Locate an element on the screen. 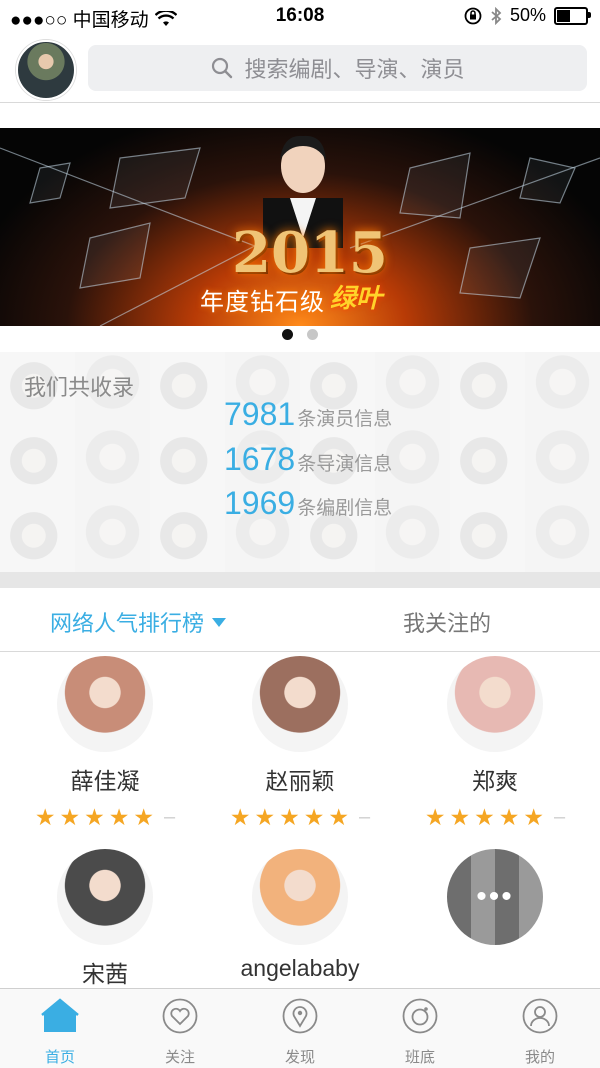 The image size is (600, 1068). tab-label: 我关注的 is located at coordinates (447, 623).